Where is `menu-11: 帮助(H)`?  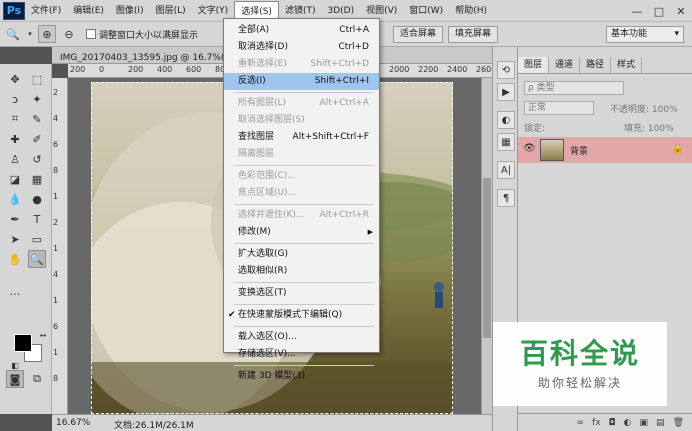
menu-11: 帮助(H) is located at coordinates (471, 11).